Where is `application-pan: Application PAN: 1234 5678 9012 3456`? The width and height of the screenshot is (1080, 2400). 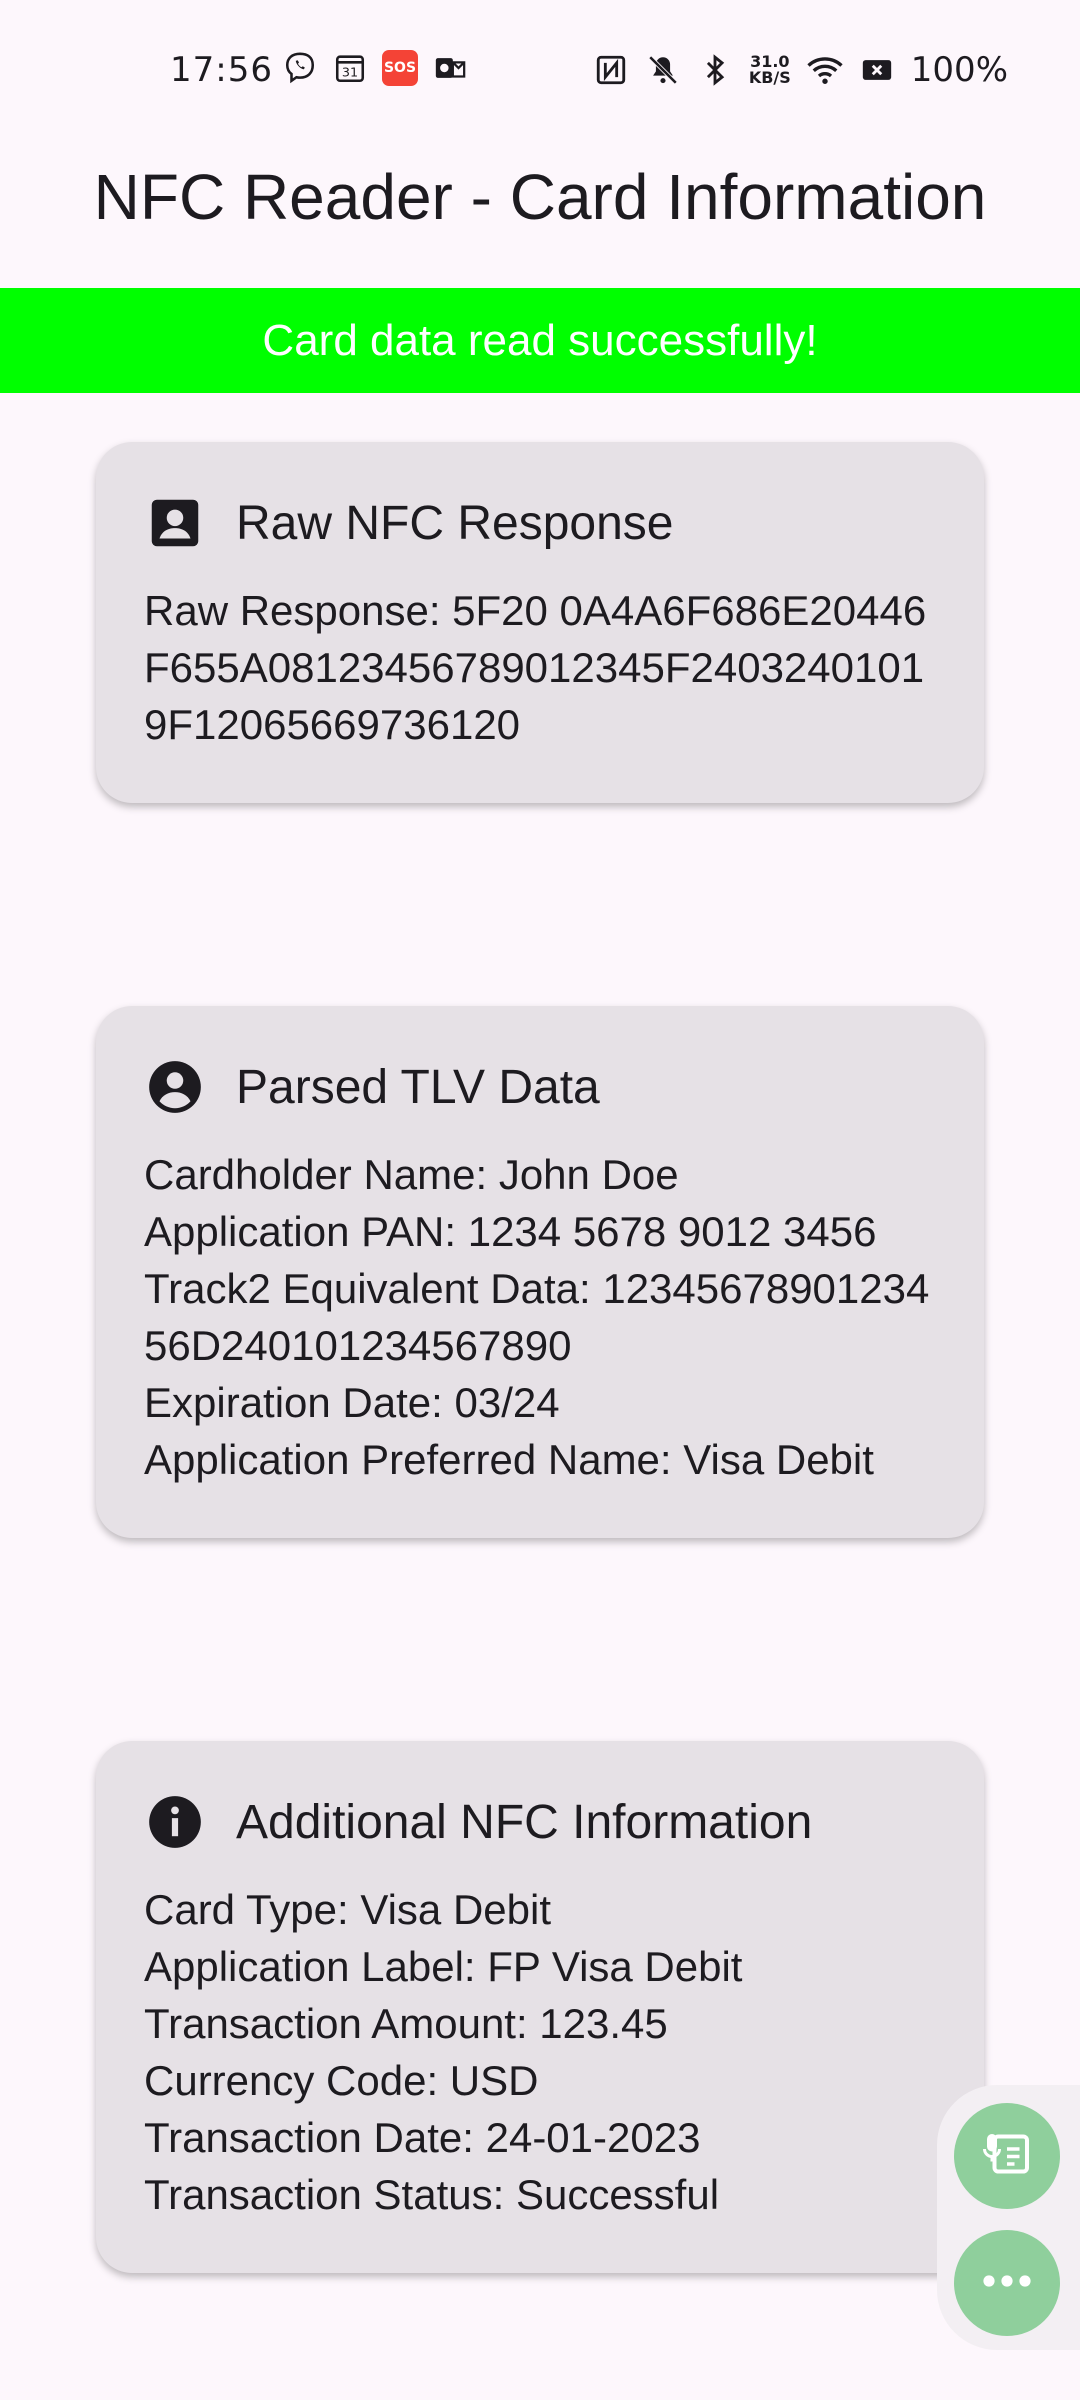 application-pan: Application PAN: 1234 5678 9012 3456 is located at coordinates (510, 1231).